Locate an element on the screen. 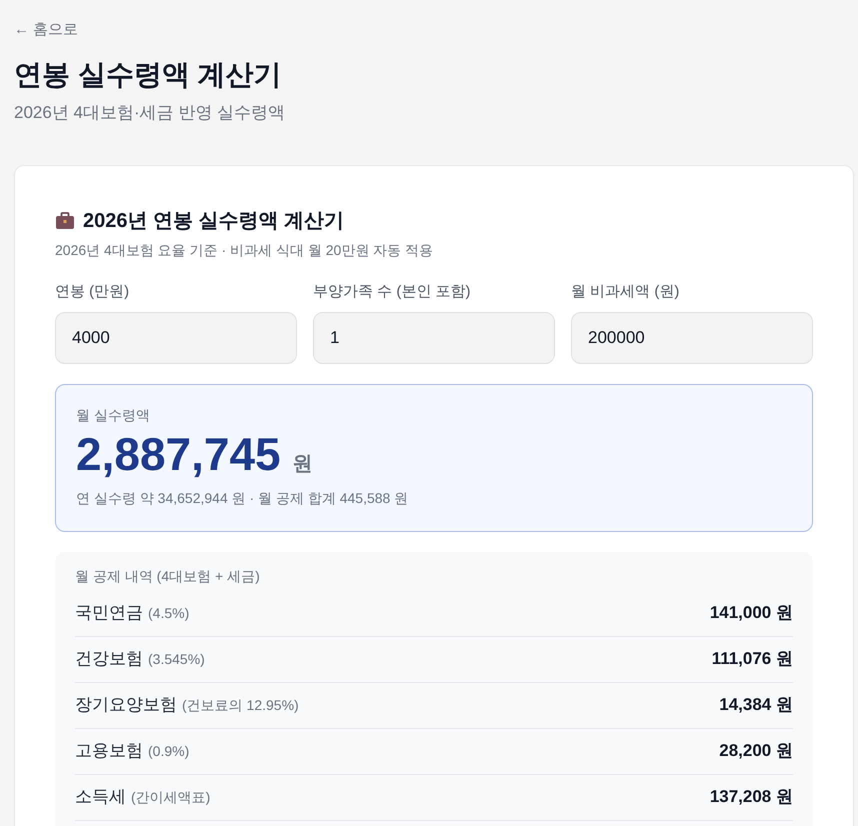 Image resolution: width=858 pixels, height=826 pixels. deduction-rate: (간이세액표) is located at coordinates (170, 798).